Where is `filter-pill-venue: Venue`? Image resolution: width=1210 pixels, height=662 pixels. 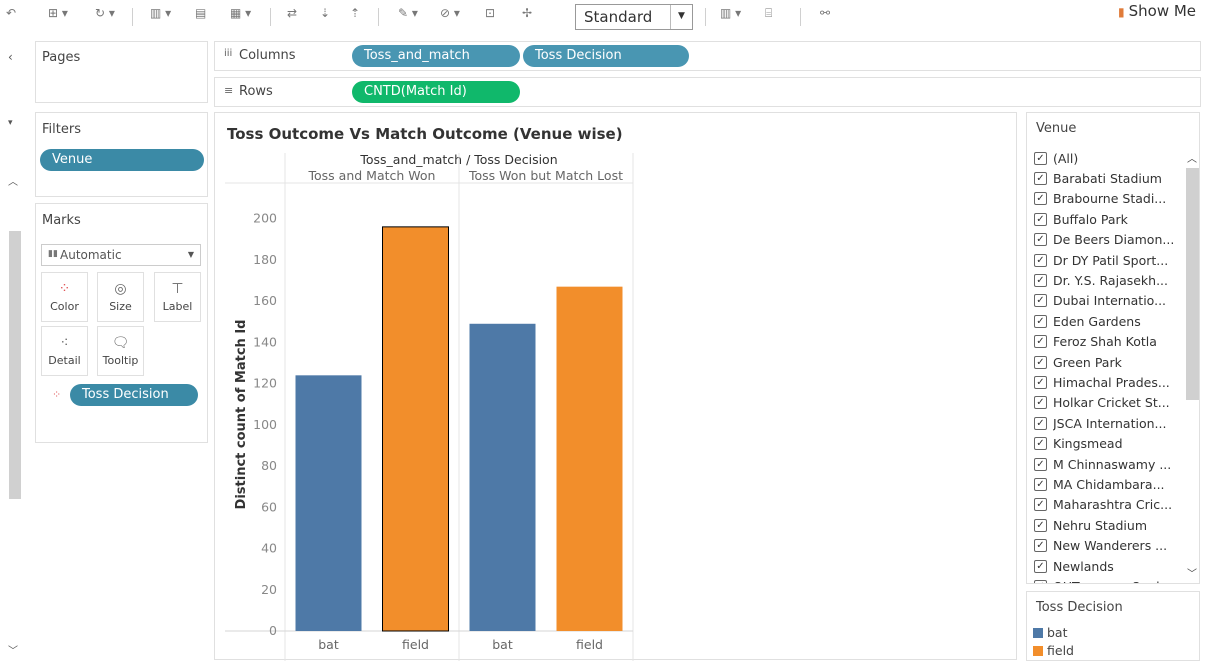
filter-pill-venue: Venue is located at coordinates (122, 160).